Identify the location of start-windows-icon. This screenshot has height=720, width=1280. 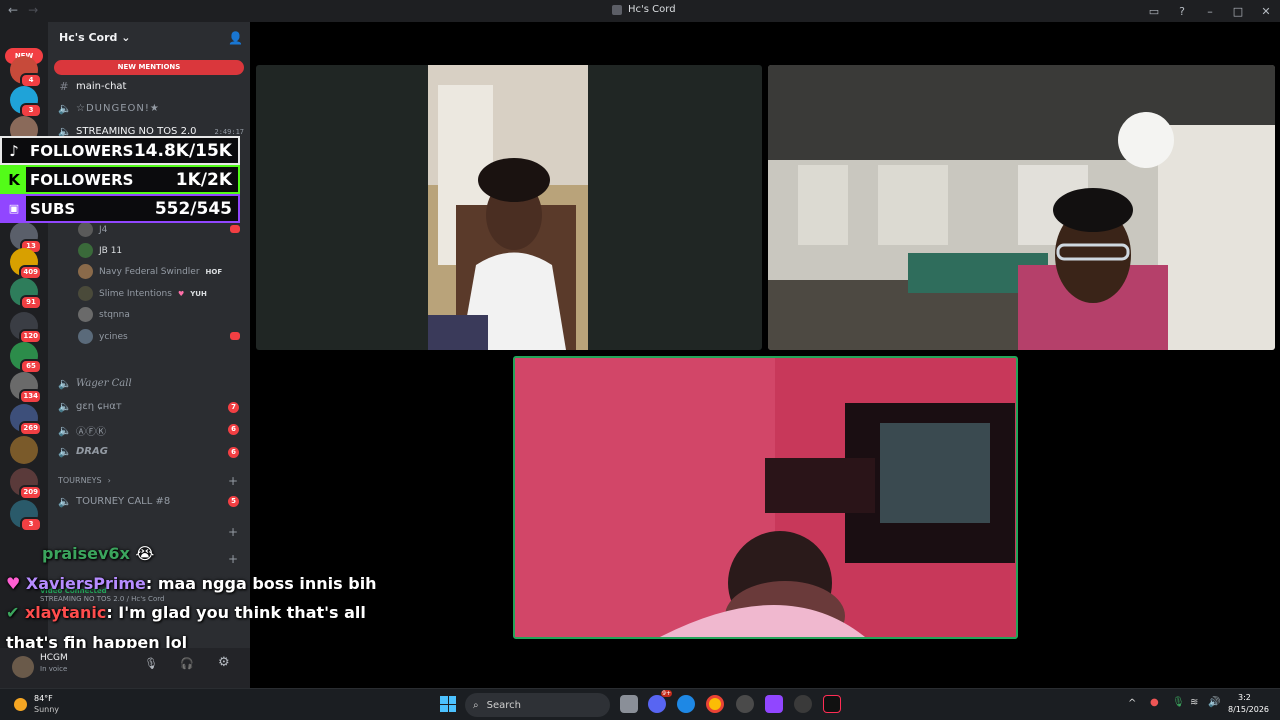
(448, 704).